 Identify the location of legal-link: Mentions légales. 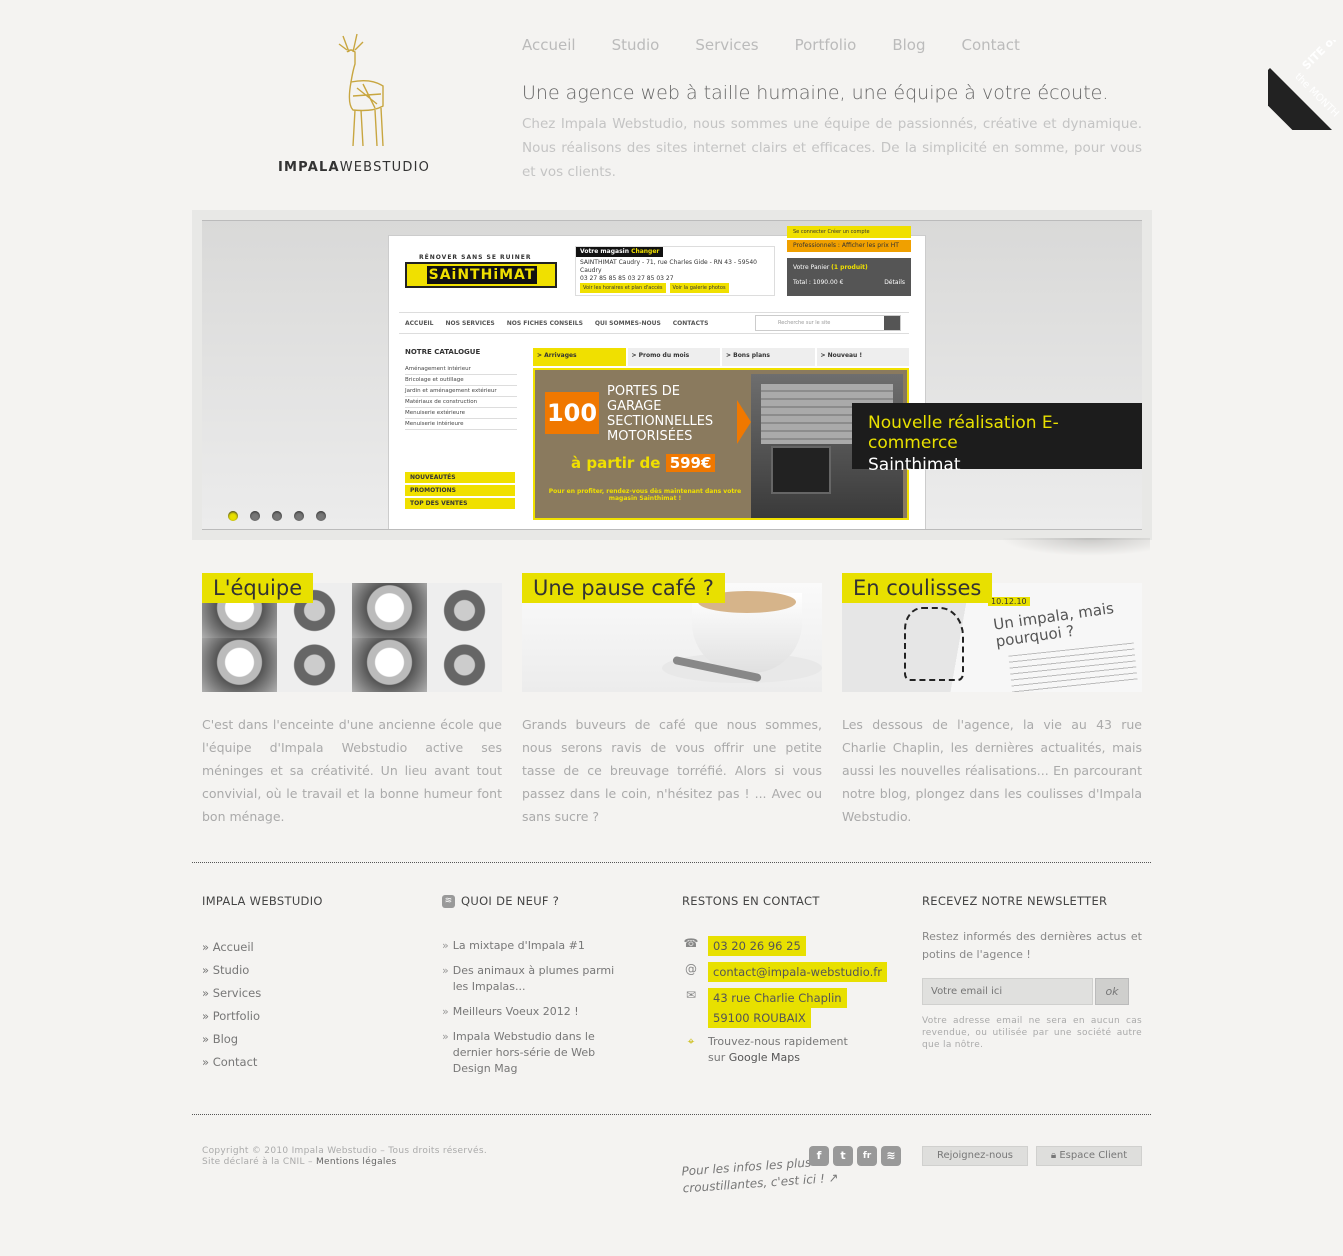
(356, 1162).